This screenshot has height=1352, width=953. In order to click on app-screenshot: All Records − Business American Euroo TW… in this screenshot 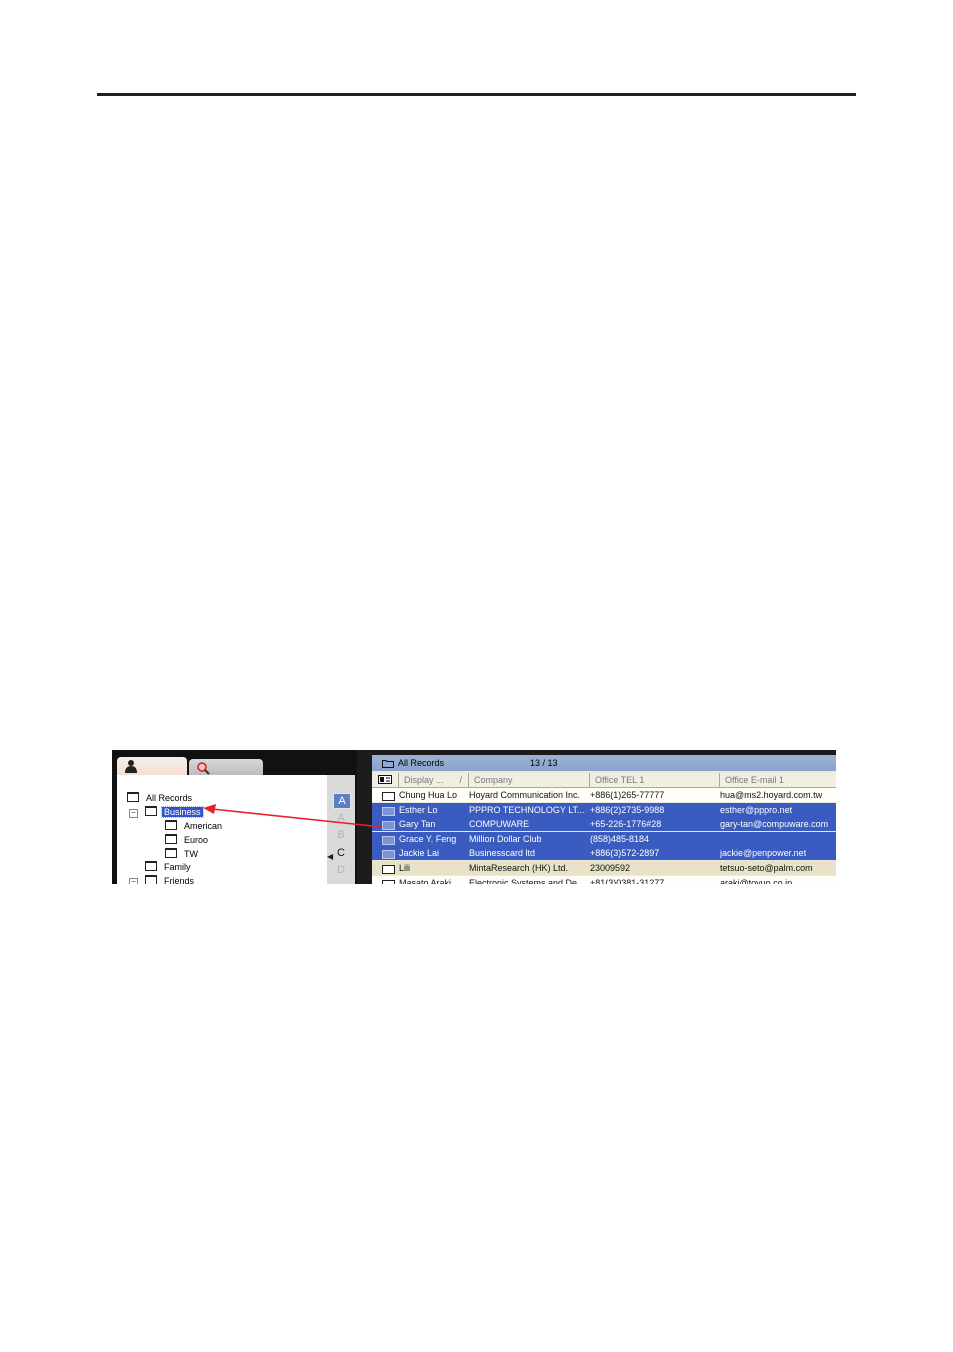, I will do `click(474, 817)`.